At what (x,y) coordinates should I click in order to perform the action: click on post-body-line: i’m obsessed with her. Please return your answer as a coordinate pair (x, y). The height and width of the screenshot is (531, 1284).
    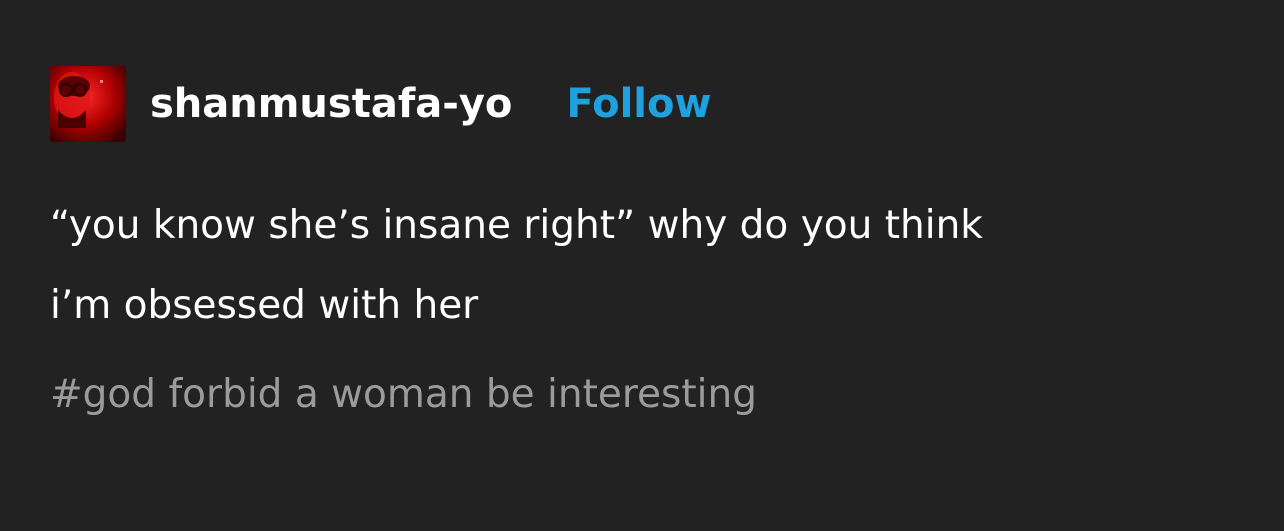
    Looking at the image, I should click on (264, 305).